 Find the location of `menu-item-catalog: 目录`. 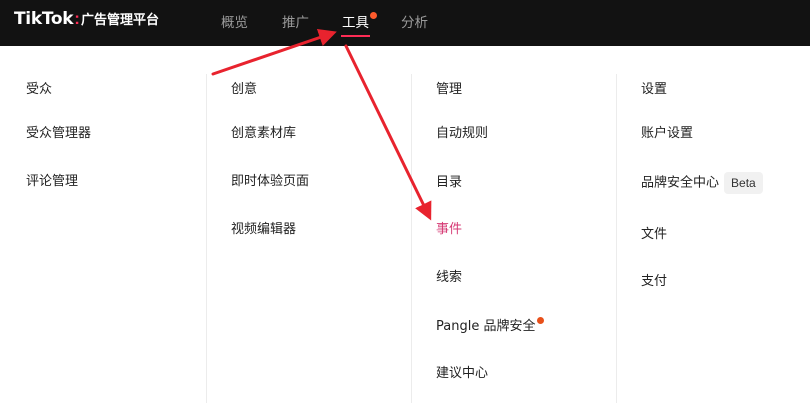

menu-item-catalog: 目录 is located at coordinates (449, 183).